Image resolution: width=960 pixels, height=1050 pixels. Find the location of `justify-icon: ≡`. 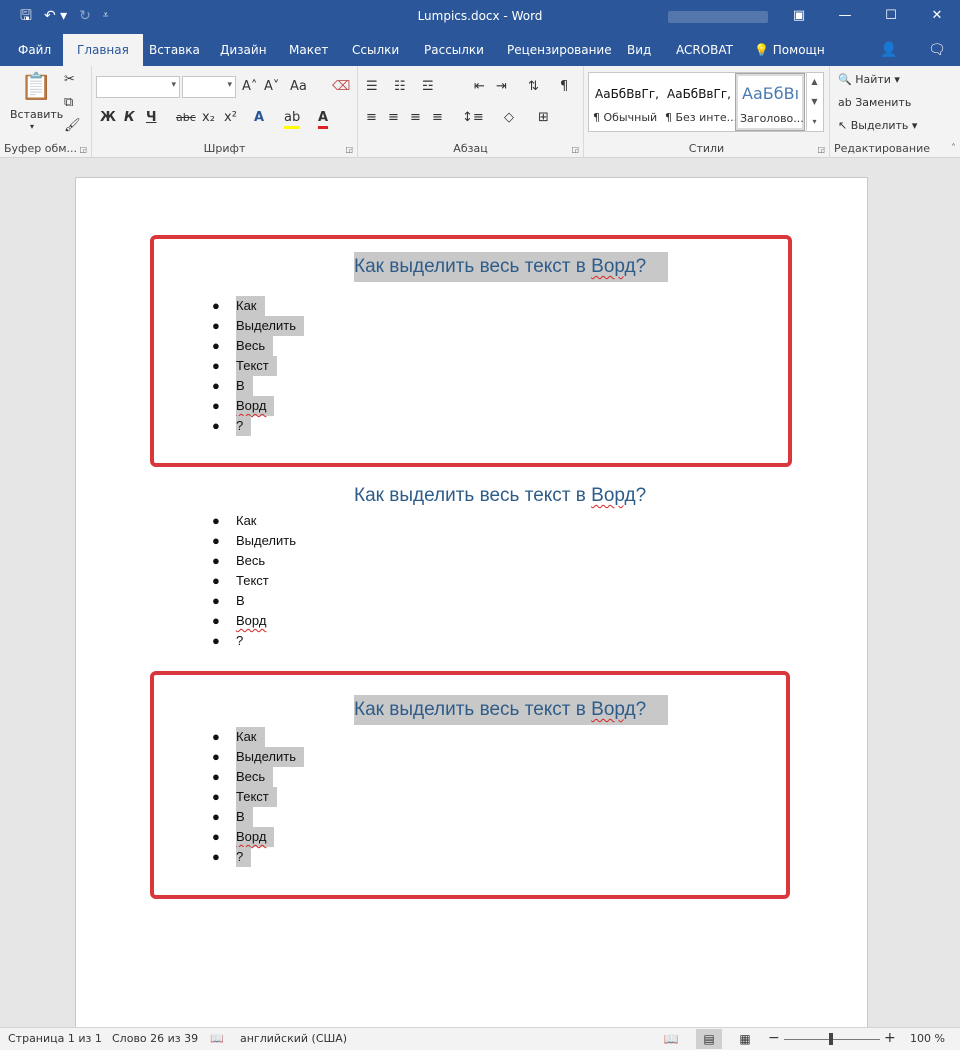

justify-icon: ≡ is located at coordinates (437, 118).